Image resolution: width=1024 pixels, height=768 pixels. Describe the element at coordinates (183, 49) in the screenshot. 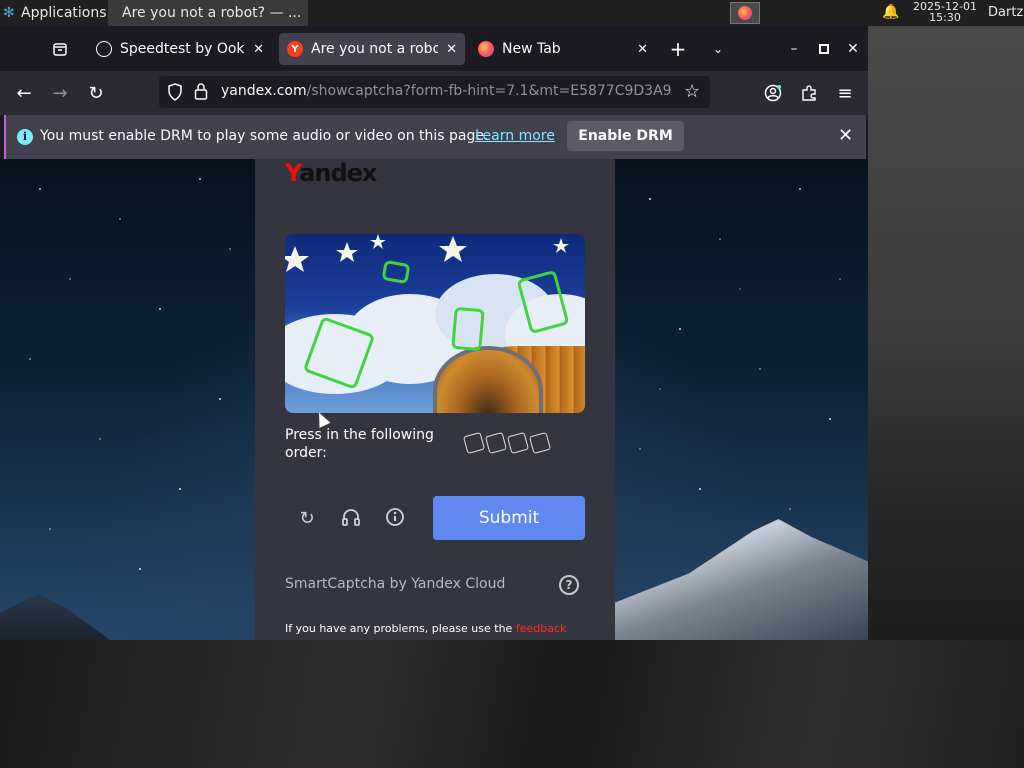

I see `tab-title: Speedtest by Ookla` at that location.